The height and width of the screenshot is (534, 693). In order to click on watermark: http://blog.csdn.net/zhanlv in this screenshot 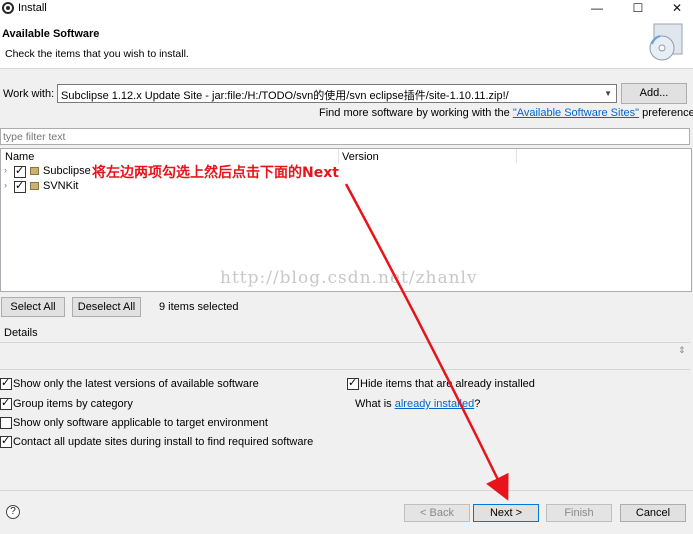, I will do `click(349, 278)`.